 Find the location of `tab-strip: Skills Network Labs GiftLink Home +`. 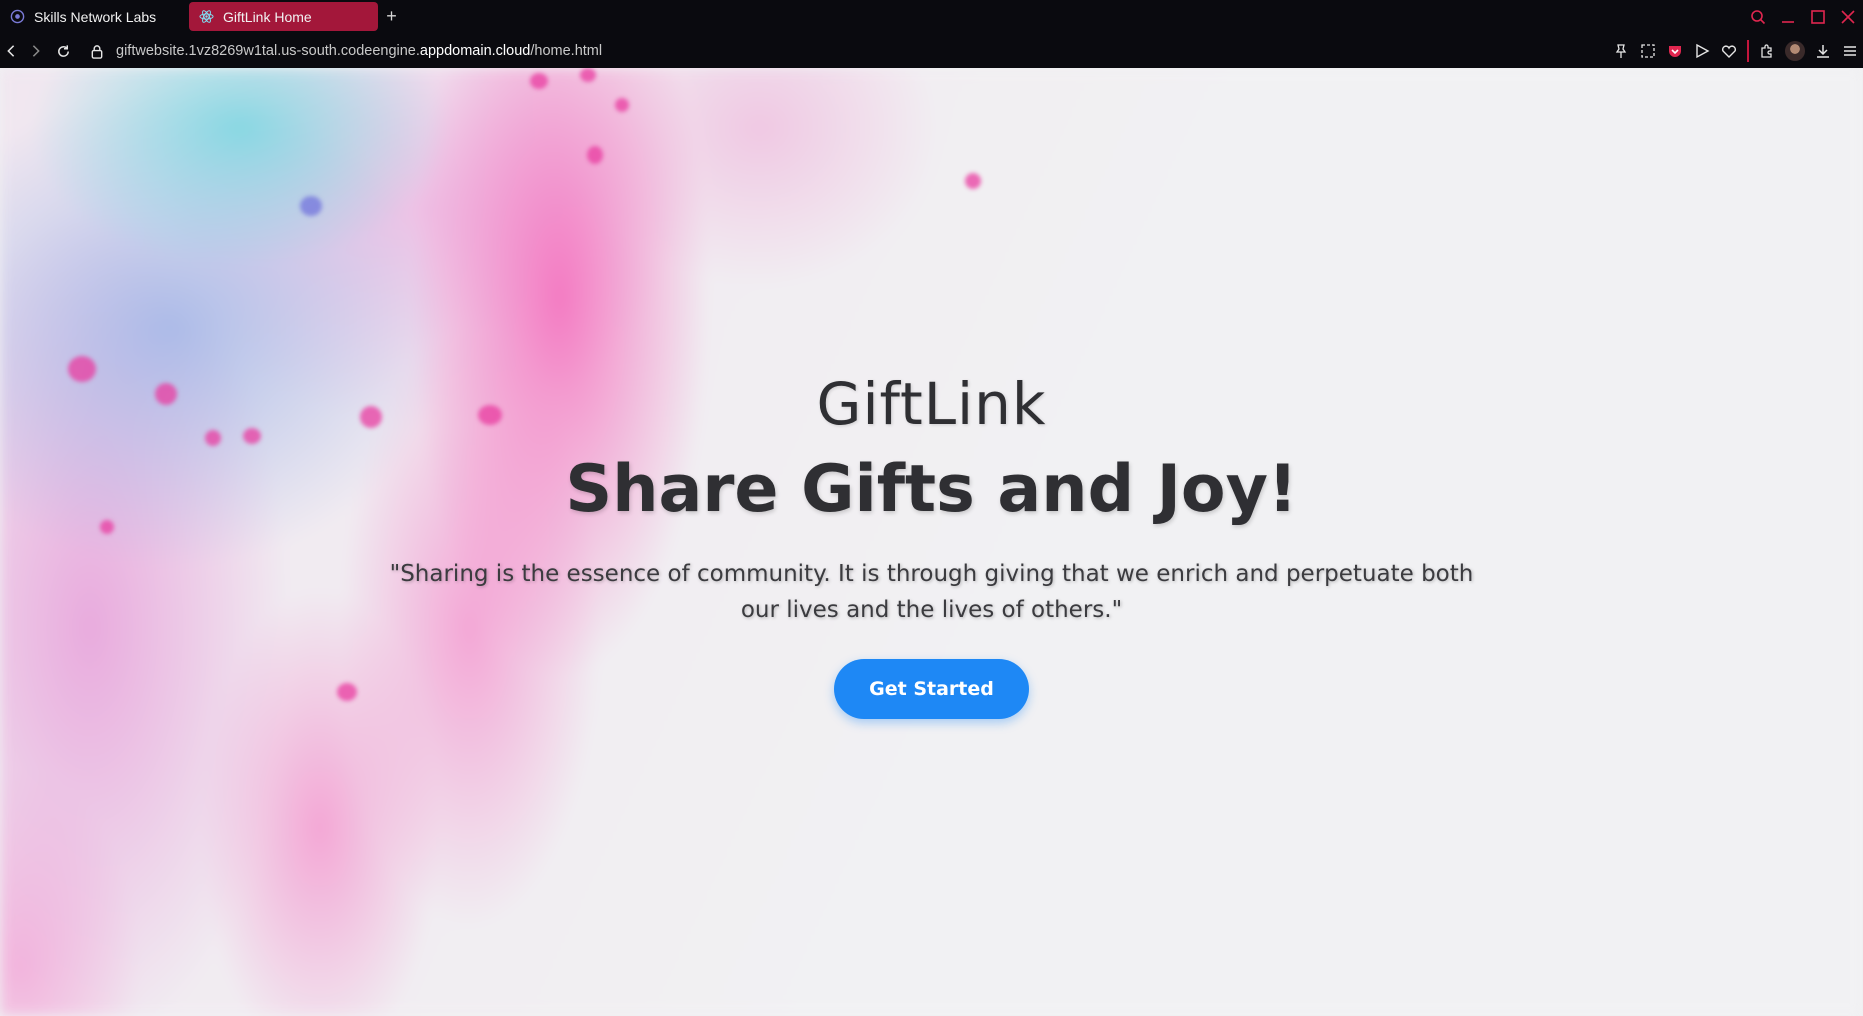

tab-strip: Skills Network Labs GiftLink Home + is located at coordinates (931, 16).